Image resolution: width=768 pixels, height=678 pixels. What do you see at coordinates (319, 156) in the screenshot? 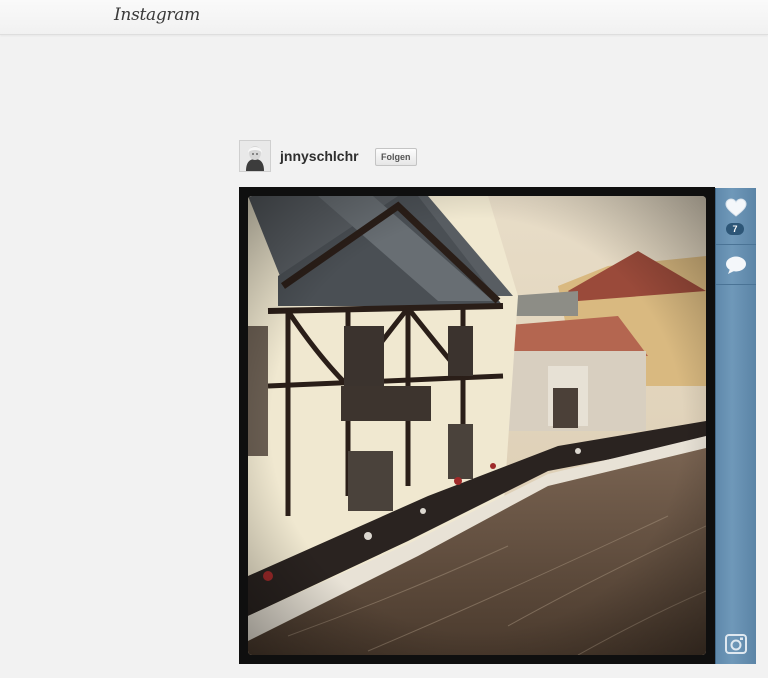
I see `username: jnnyschlchr` at bounding box center [319, 156].